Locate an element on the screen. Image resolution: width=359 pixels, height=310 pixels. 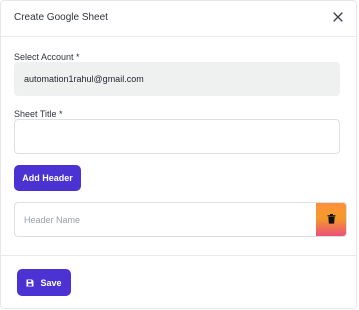
add-header-button: Add Header is located at coordinates (47, 178).